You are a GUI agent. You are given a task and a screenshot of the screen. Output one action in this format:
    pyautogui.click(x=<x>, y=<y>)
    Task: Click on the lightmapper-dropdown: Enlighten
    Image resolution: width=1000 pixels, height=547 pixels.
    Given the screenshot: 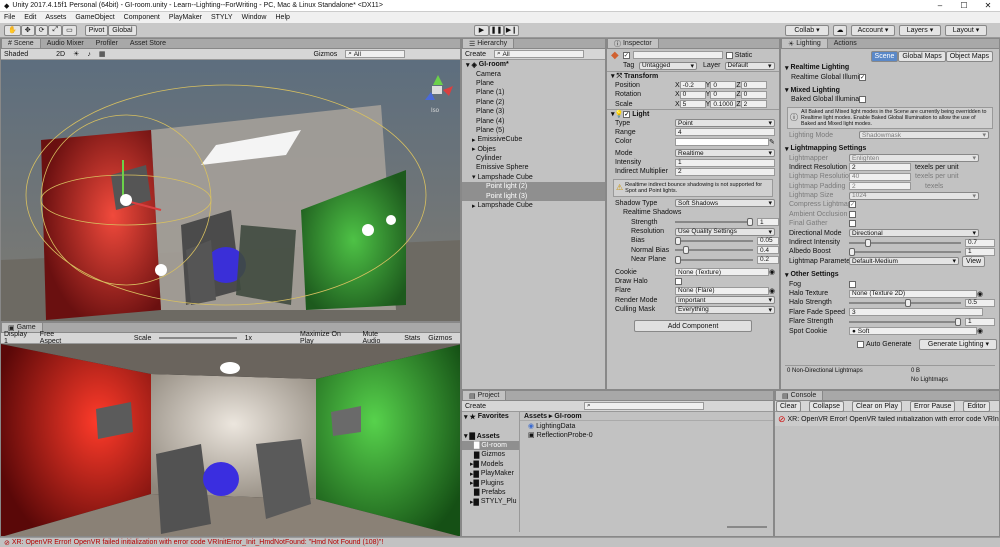 What is the action you would take?
    pyautogui.click(x=914, y=158)
    